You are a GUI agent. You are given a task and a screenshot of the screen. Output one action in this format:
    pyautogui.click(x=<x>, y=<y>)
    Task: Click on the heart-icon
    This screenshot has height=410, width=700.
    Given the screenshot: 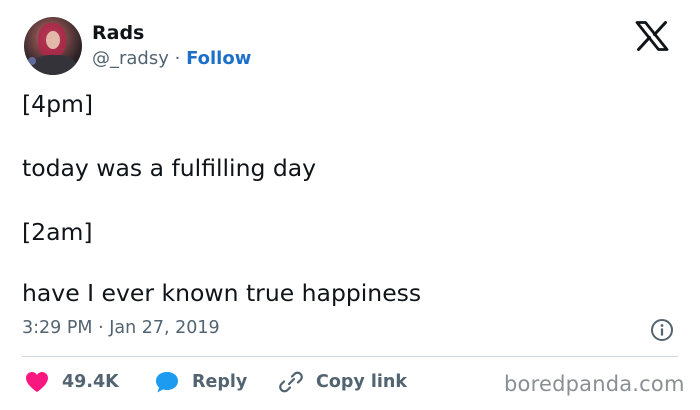 What is the action you would take?
    pyautogui.click(x=37, y=382)
    